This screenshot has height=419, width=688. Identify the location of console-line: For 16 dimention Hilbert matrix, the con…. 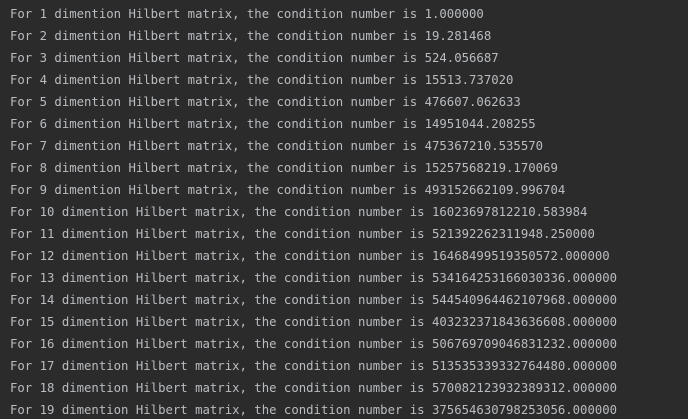
(314, 344).